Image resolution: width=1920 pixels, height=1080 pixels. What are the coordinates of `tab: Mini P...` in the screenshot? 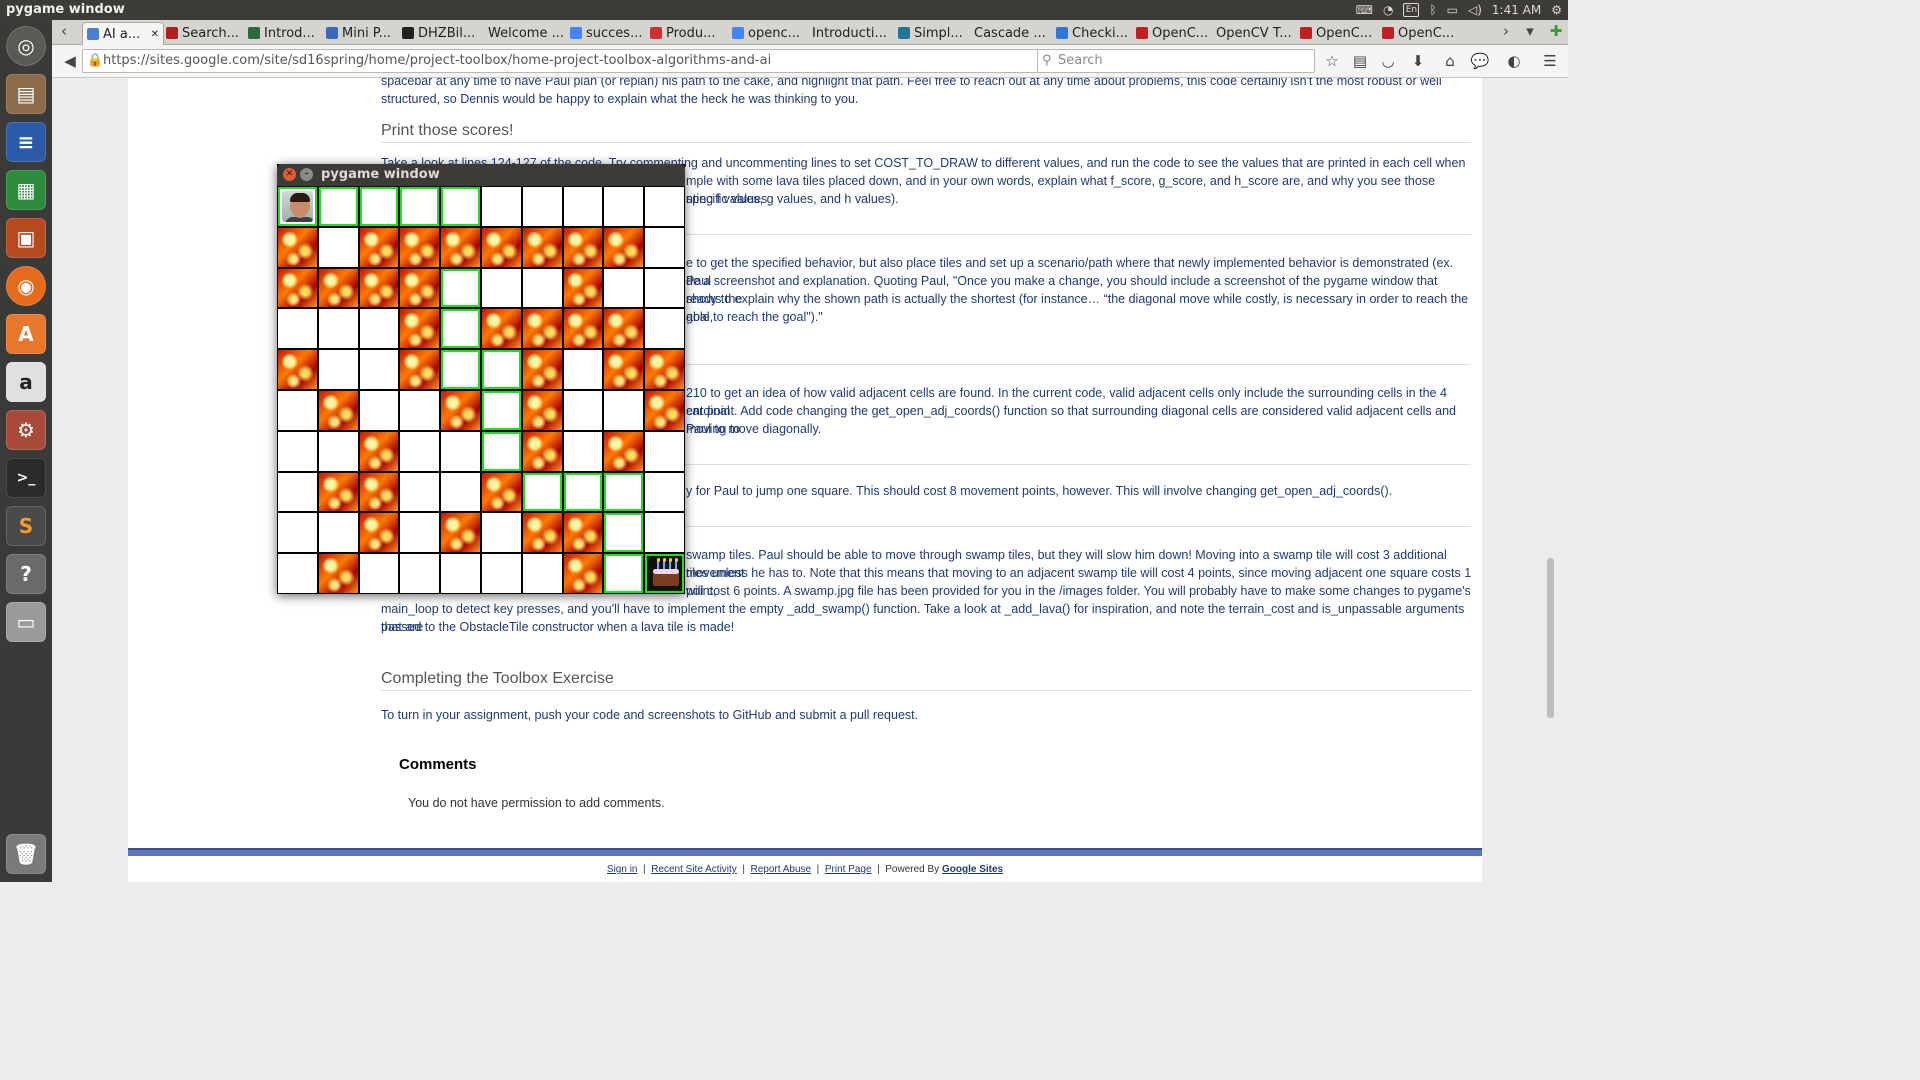 It's located at (360, 33).